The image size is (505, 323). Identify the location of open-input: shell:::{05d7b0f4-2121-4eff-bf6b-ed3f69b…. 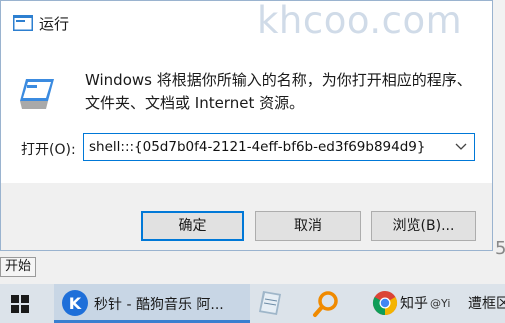
(257, 147).